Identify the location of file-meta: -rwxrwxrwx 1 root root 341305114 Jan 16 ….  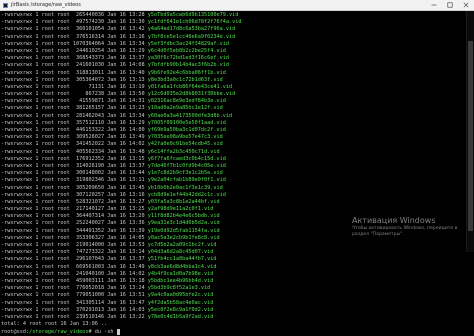
(74, 302).